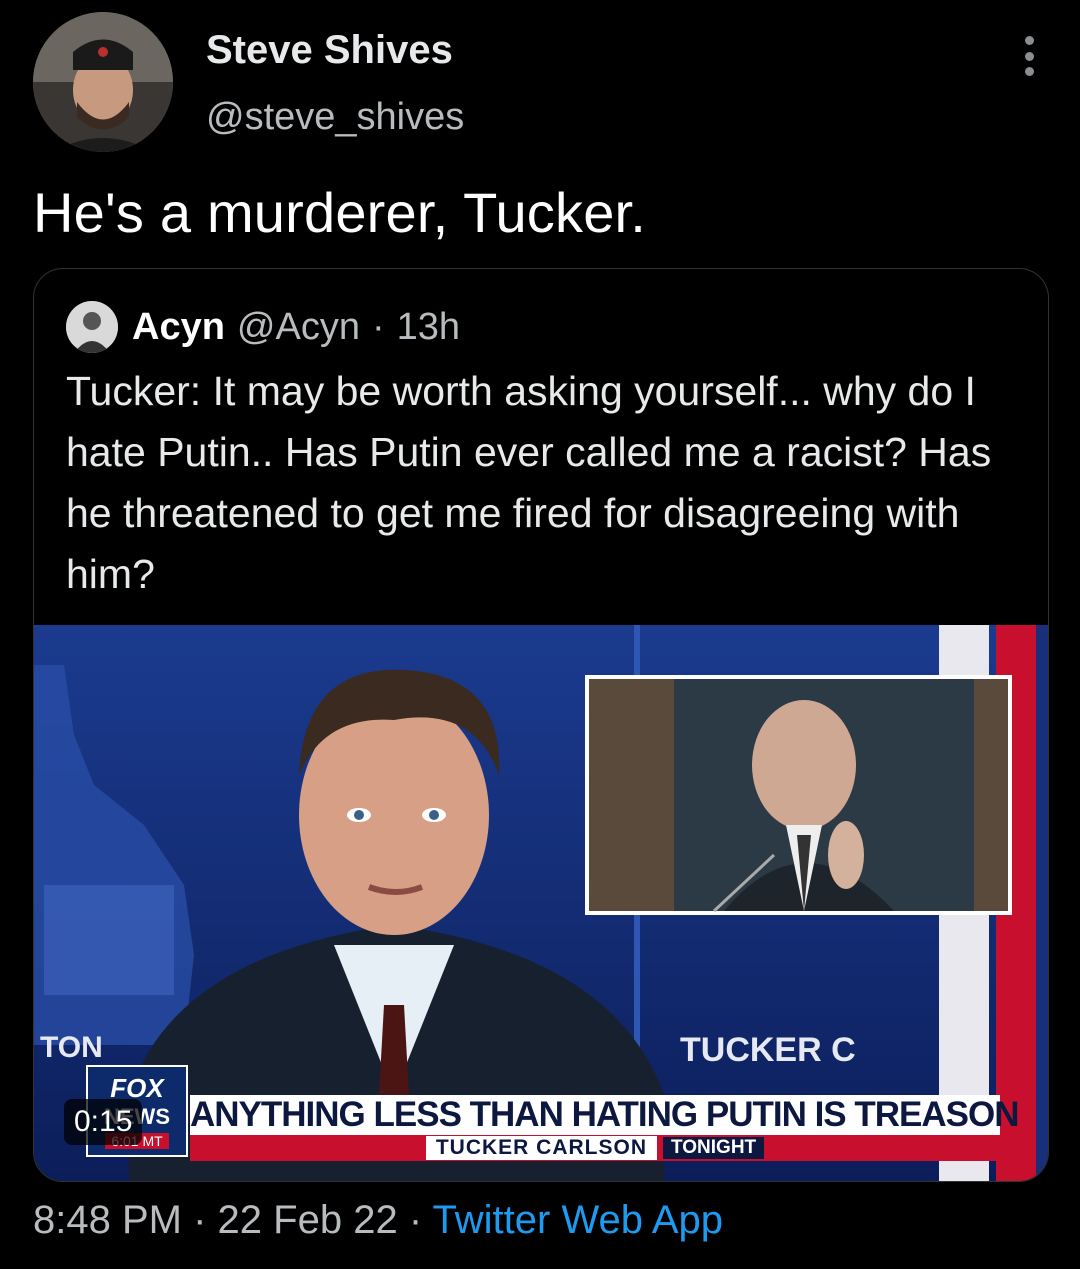 The width and height of the screenshot is (1080, 1269). I want to click on quoted-author-handle: @Acyn, so click(298, 327).